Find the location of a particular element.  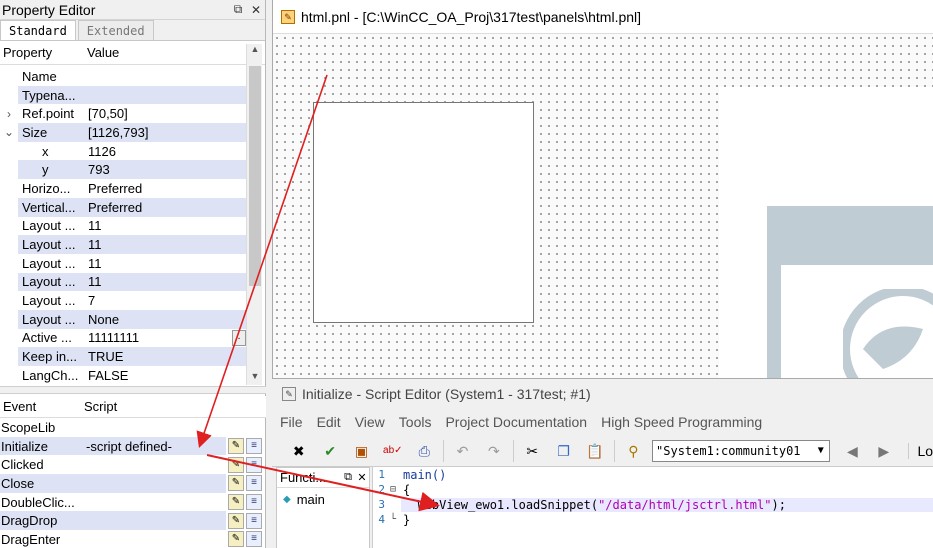

tab-extended: Extended is located at coordinates (115, 30).